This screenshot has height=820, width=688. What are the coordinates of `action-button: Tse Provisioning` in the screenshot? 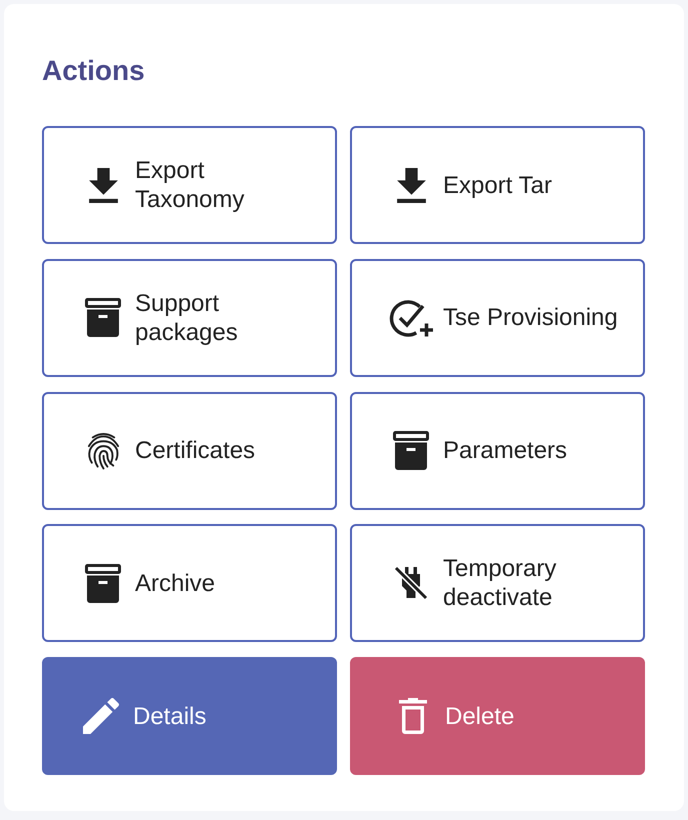 It's located at (497, 317).